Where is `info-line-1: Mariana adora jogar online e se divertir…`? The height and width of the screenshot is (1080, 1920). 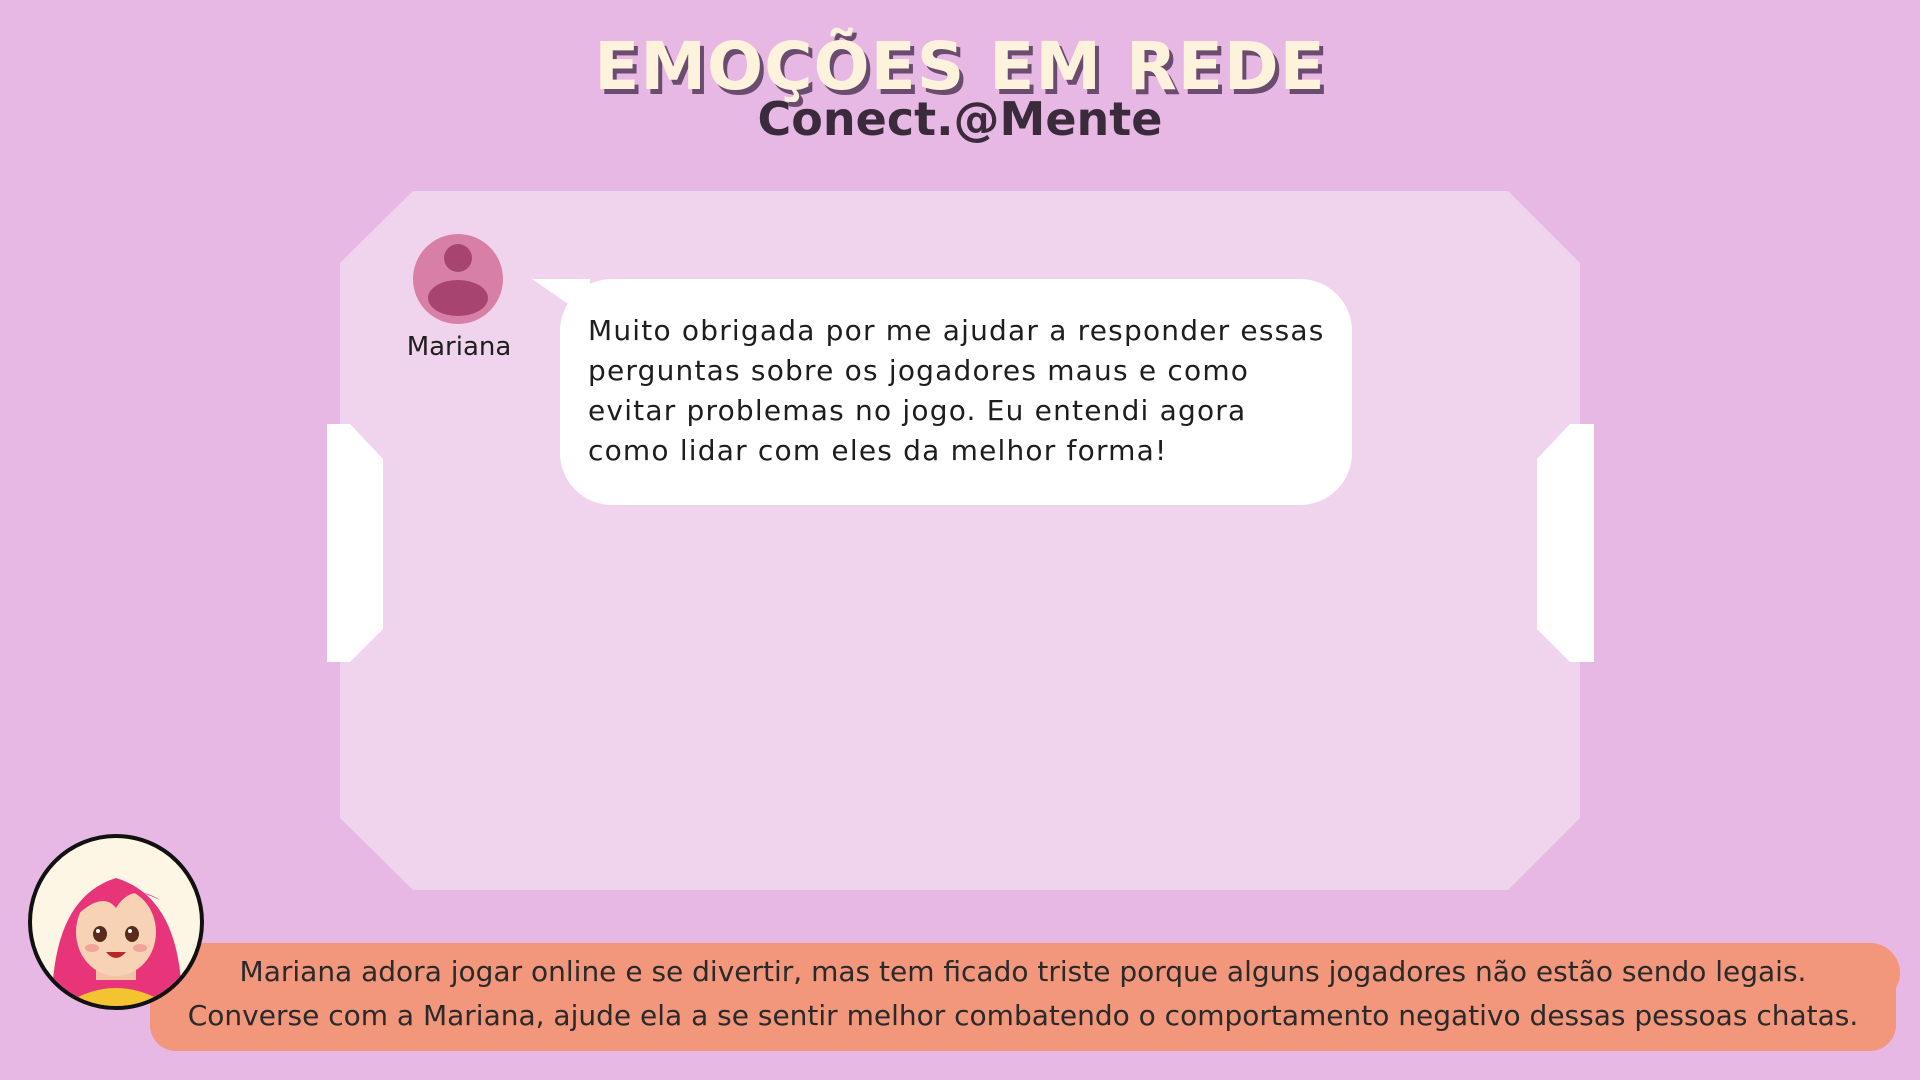
info-line-1: Mariana adora jogar online e se divertir… is located at coordinates (1023, 971).